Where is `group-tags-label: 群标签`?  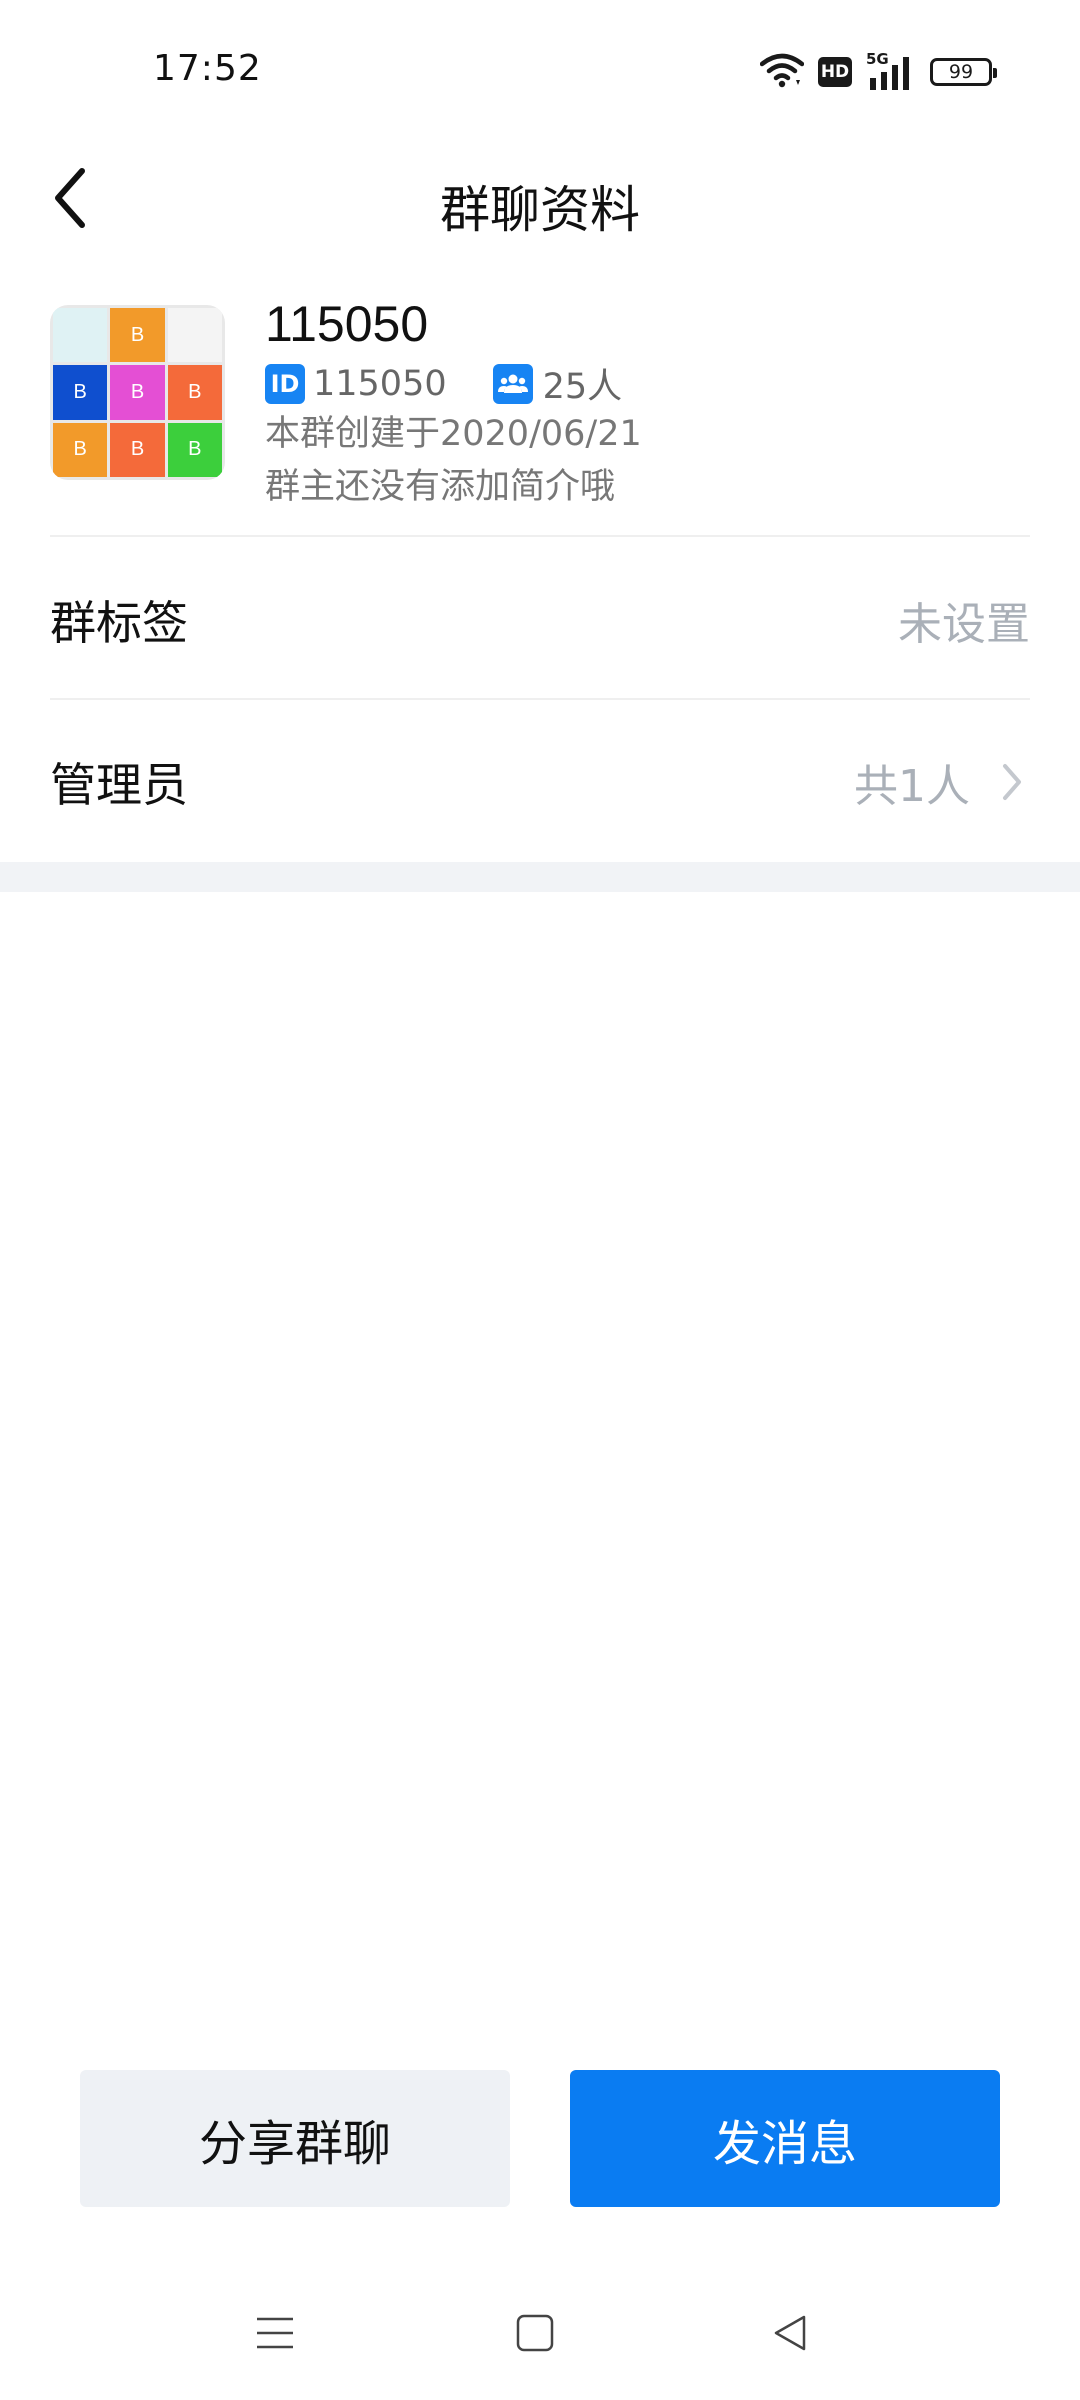
group-tags-label: 群标签 is located at coordinates (119, 623).